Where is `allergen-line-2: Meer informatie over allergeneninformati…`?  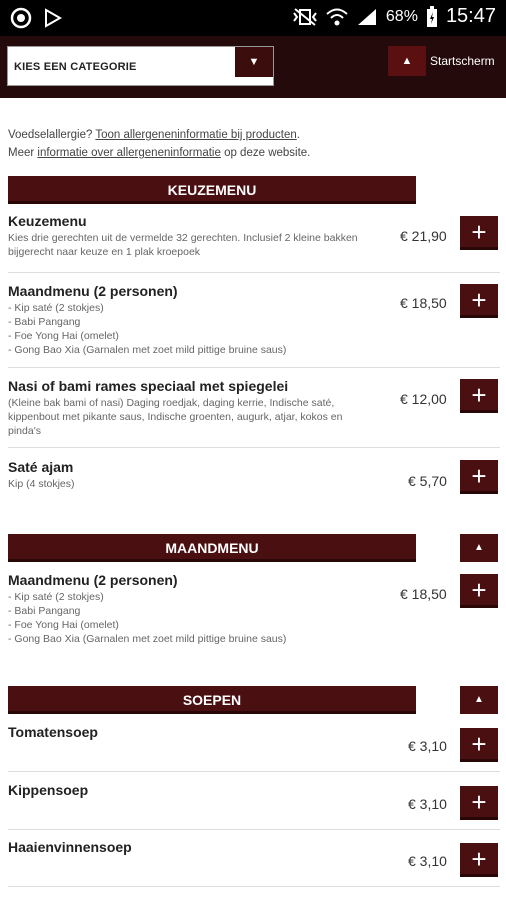 allergen-line-2: Meer informatie over allergeneninformati… is located at coordinates (159, 153).